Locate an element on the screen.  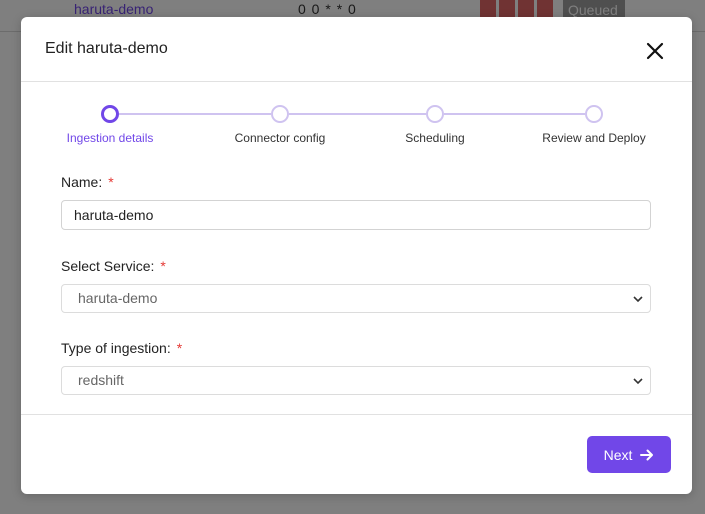
step-3-indicator is located at coordinates (435, 114).